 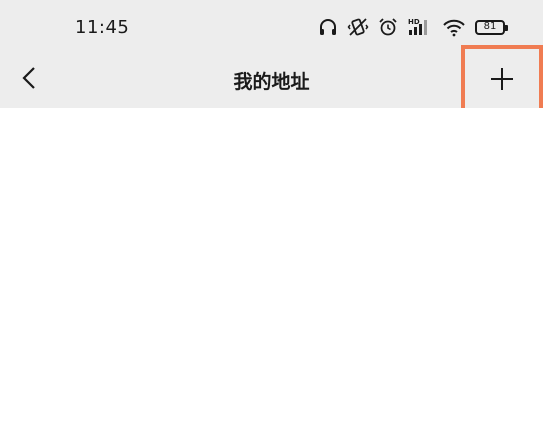 I want to click on plus-icon, so click(x=502, y=81).